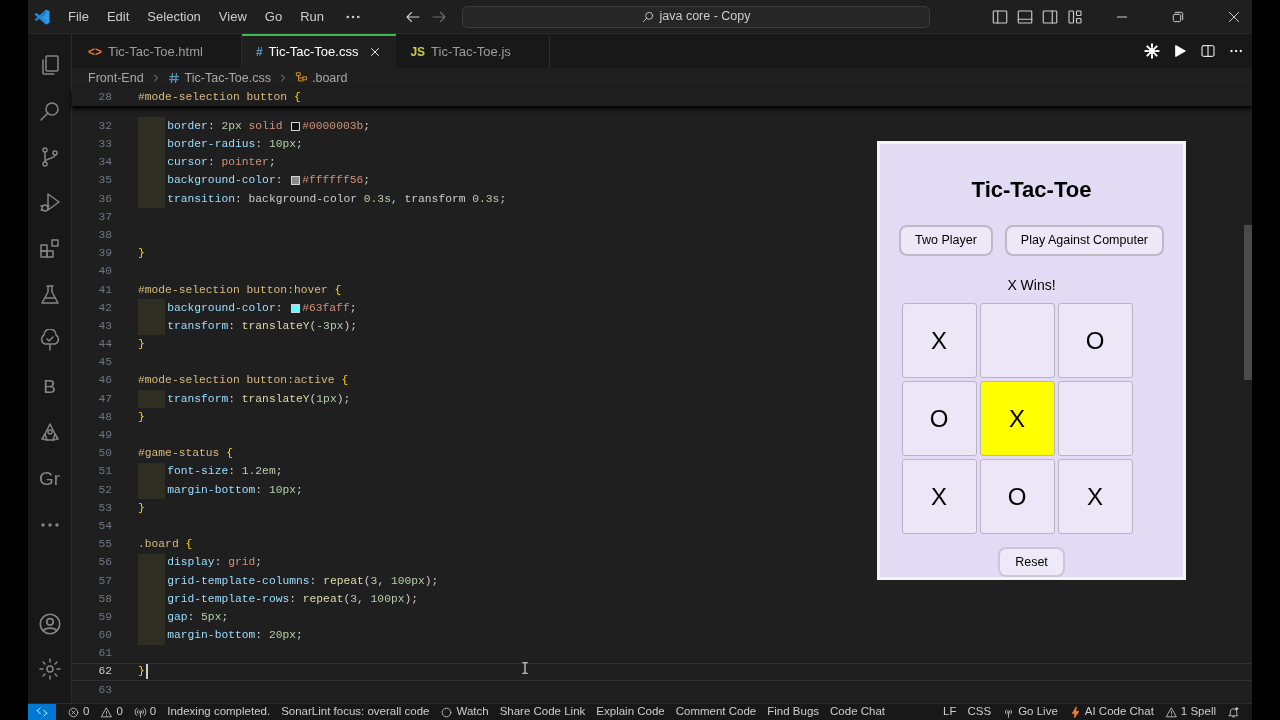  I want to click on code-text: transform: translateY(1px);, so click(259, 399).